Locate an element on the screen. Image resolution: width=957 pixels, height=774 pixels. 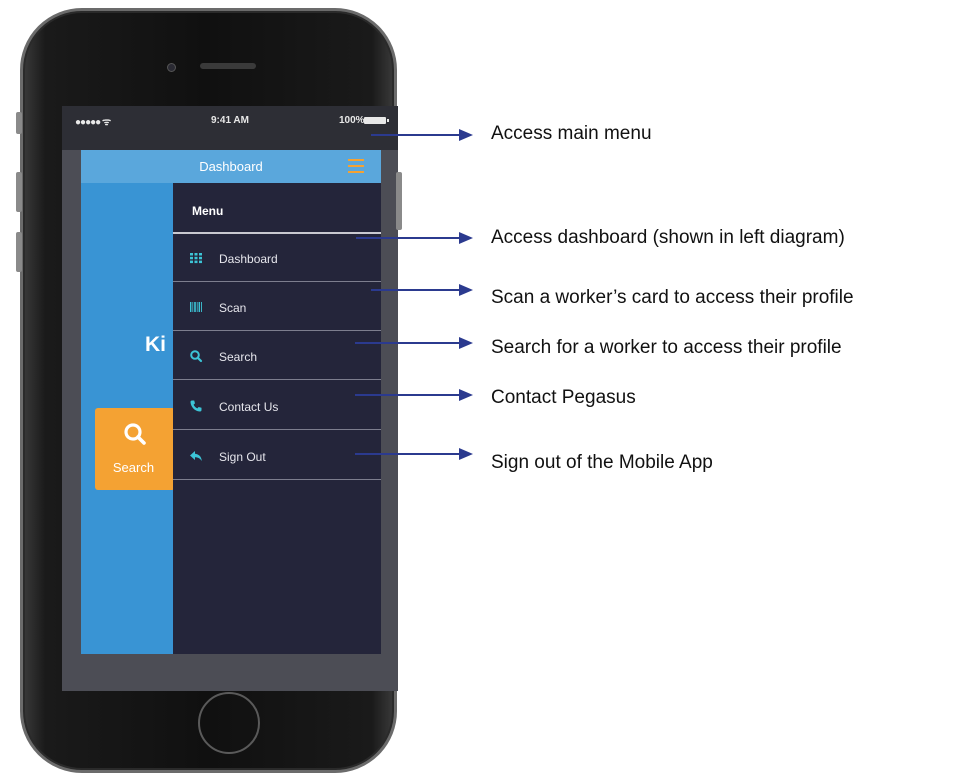
menu-item-contact-us: Contact Us is located at coordinates (277, 406).